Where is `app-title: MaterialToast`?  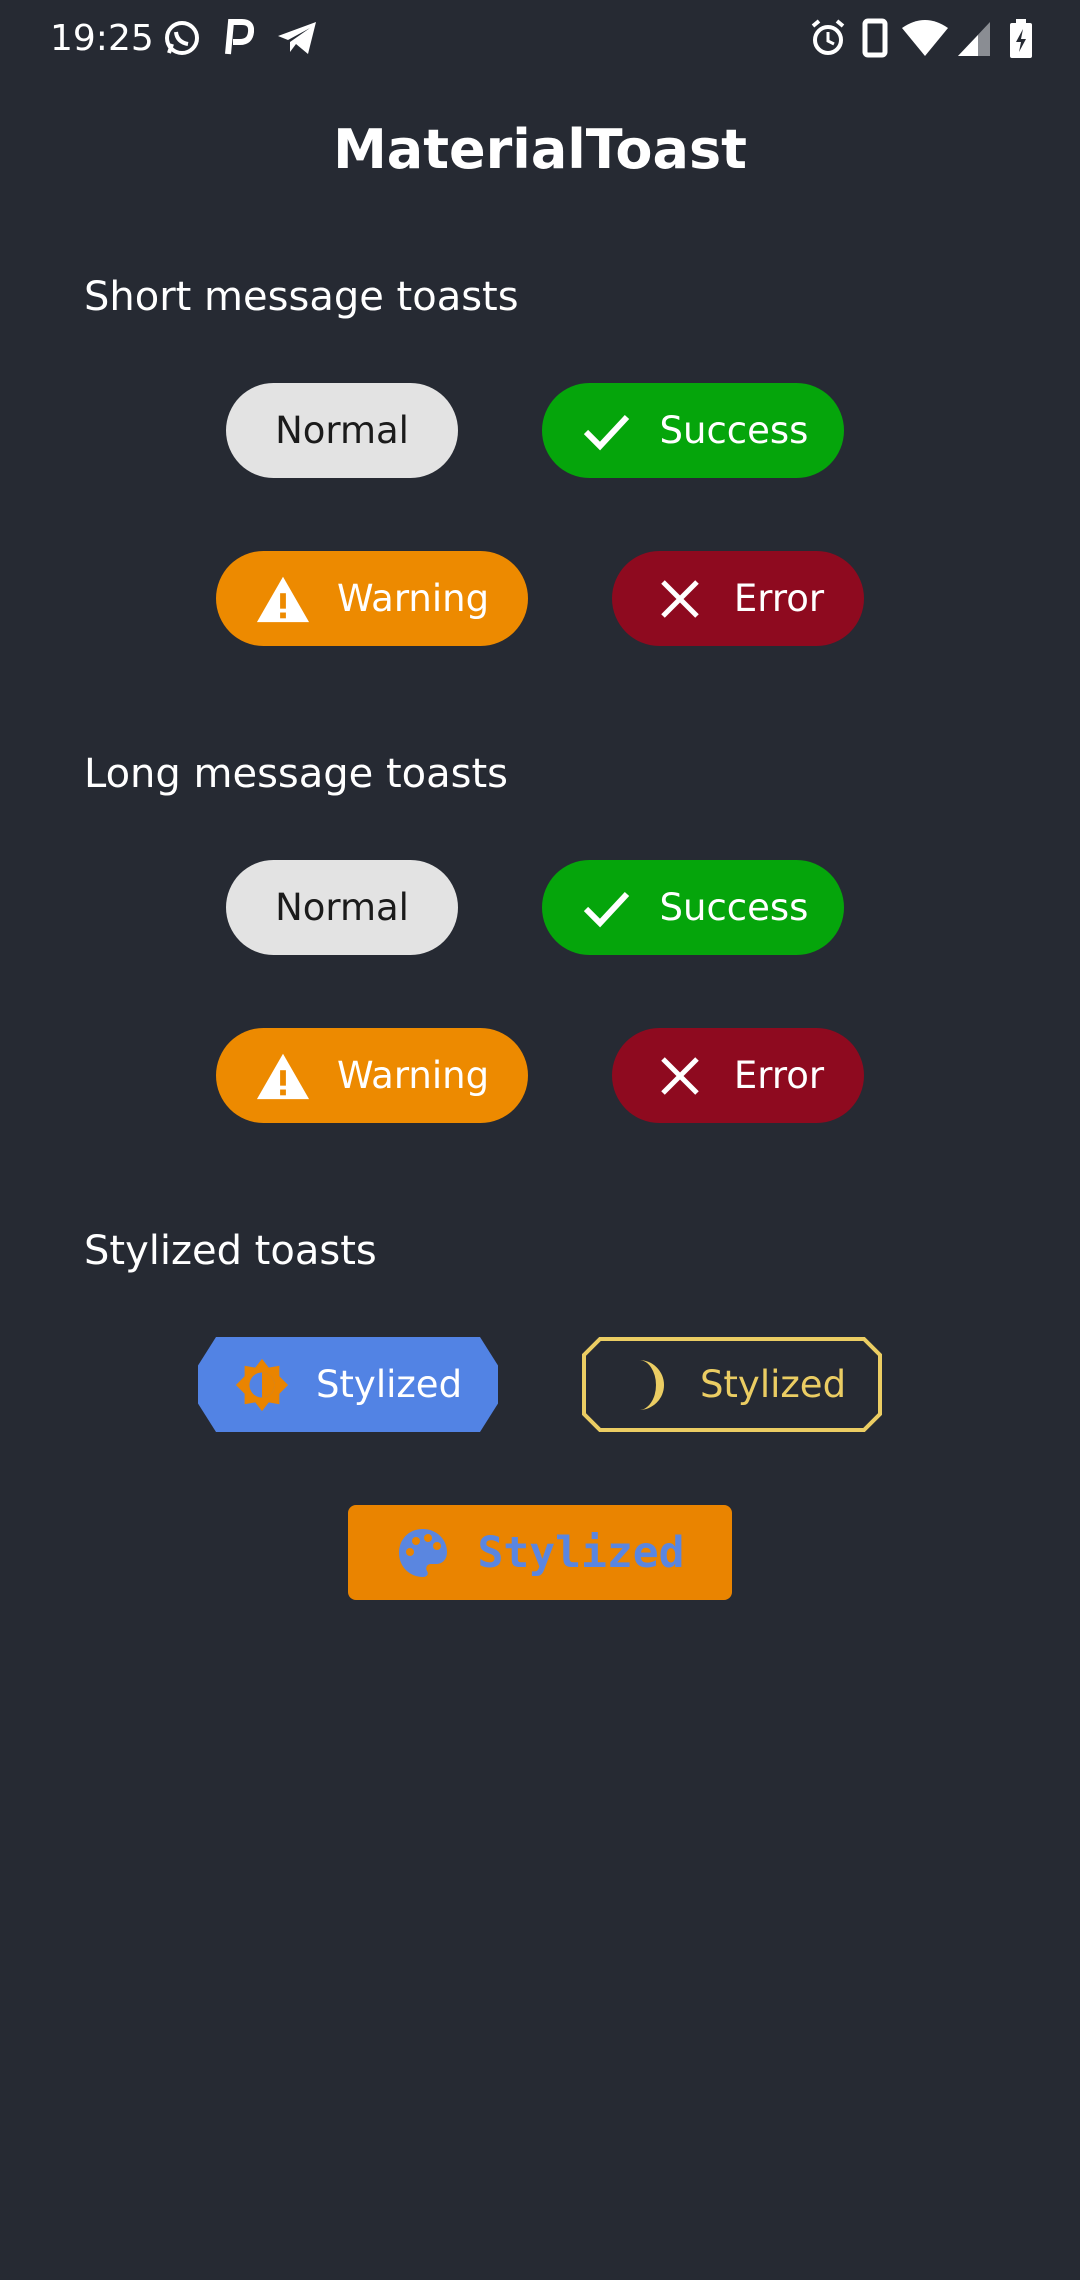
app-title: MaterialToast is located at coordinates (540, 149).